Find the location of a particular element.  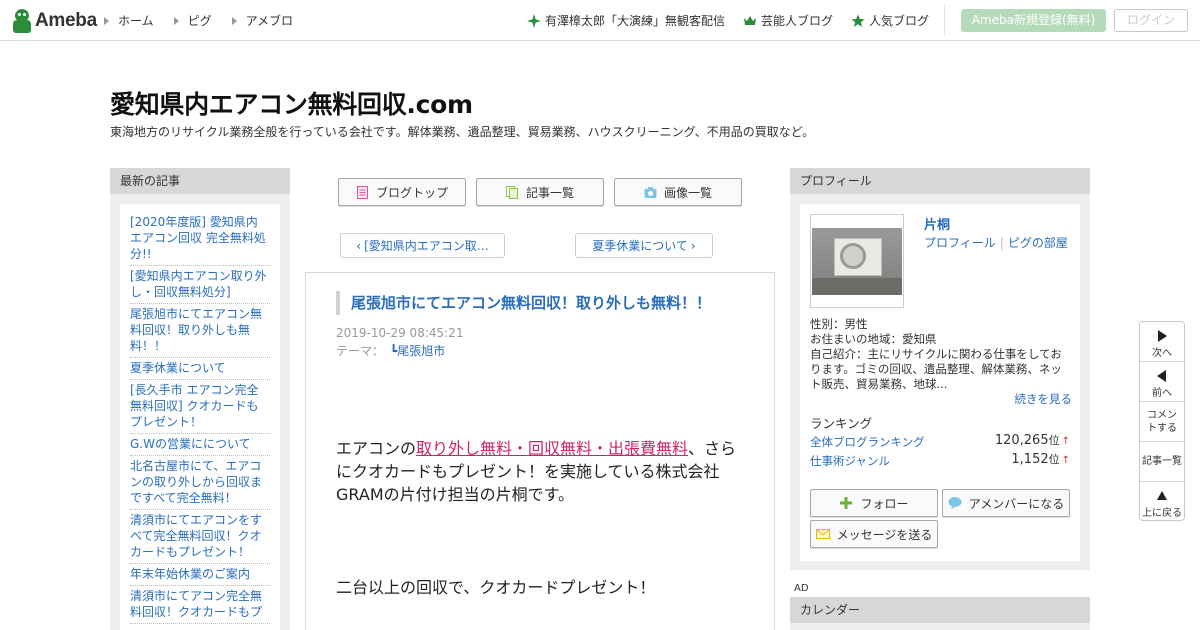

star-icon is located at coordinates (858, 20).